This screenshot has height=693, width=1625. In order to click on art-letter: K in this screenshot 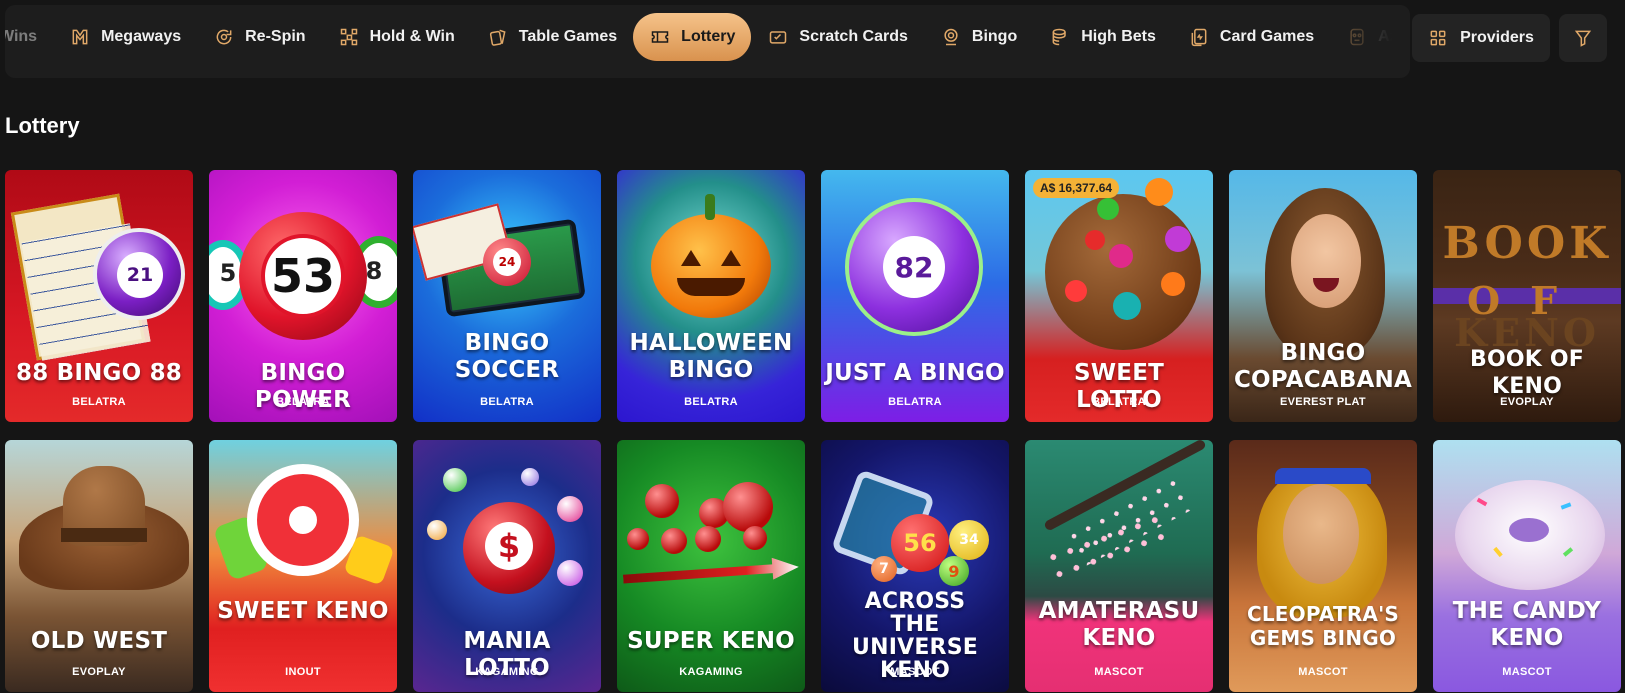, I will do `click(1590, 243)`.